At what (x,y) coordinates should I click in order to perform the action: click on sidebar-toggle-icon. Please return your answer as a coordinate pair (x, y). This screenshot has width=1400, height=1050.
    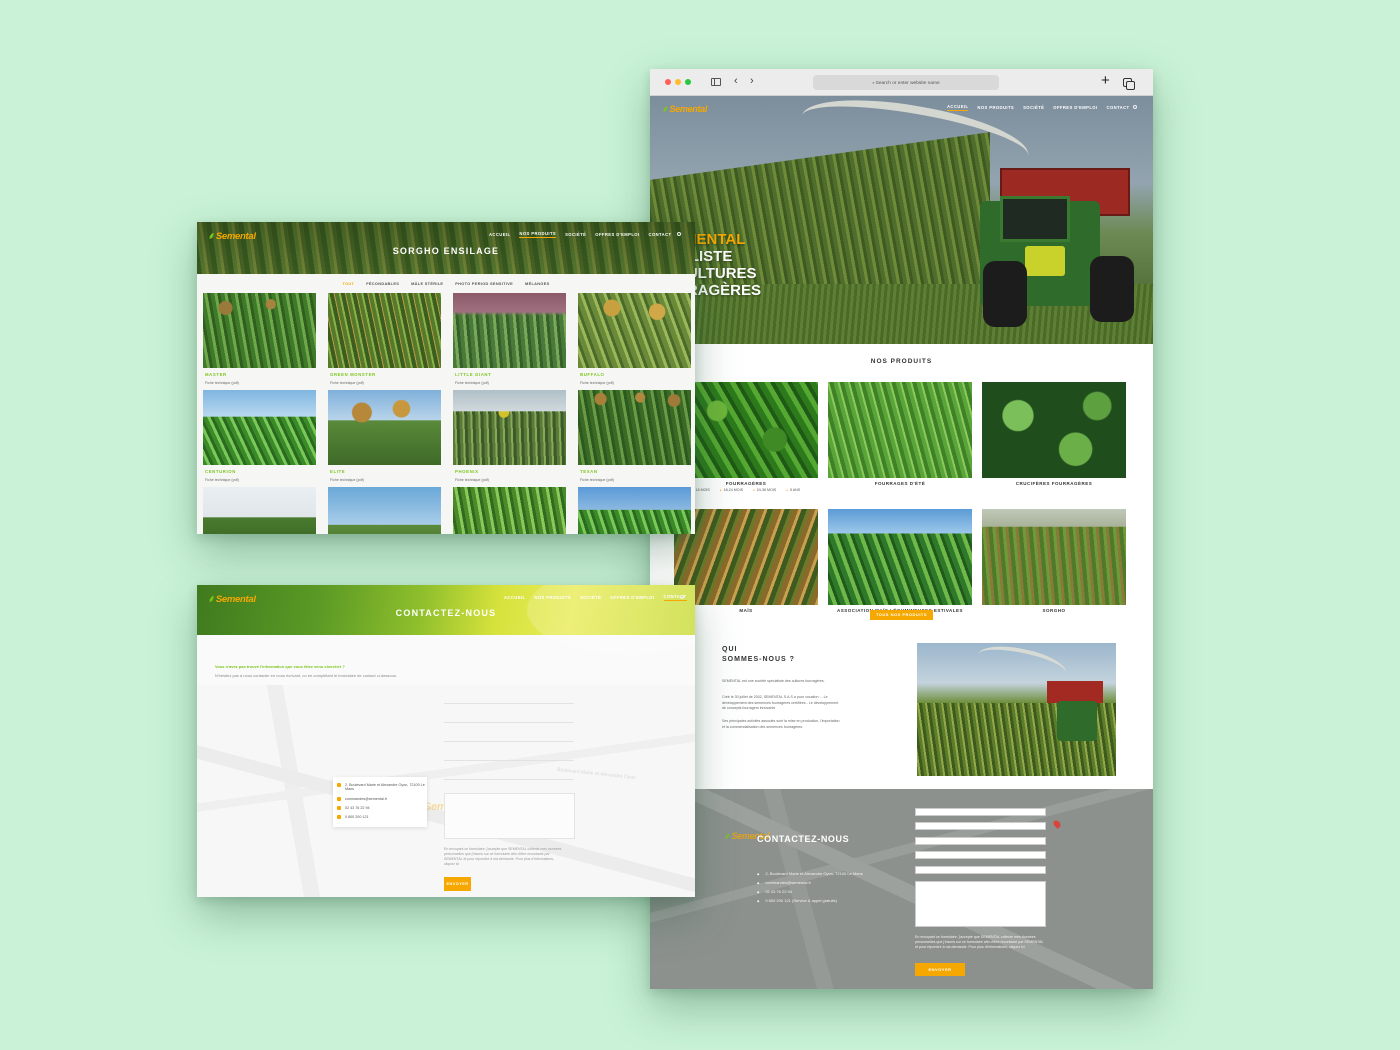
    Looking at the image, I should click on (716, 82).